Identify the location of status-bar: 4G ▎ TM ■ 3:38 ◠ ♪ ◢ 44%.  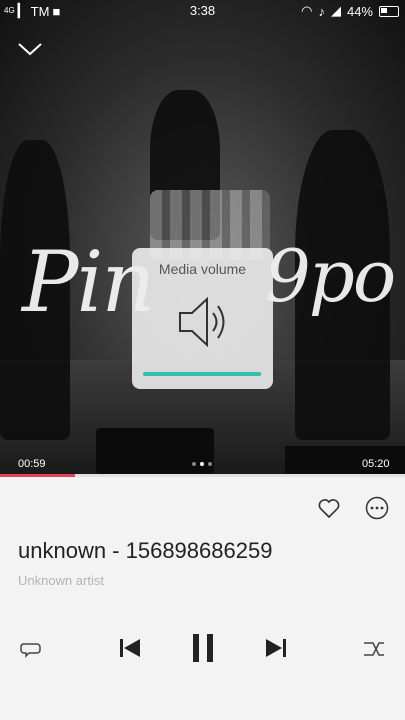
(202, 11).